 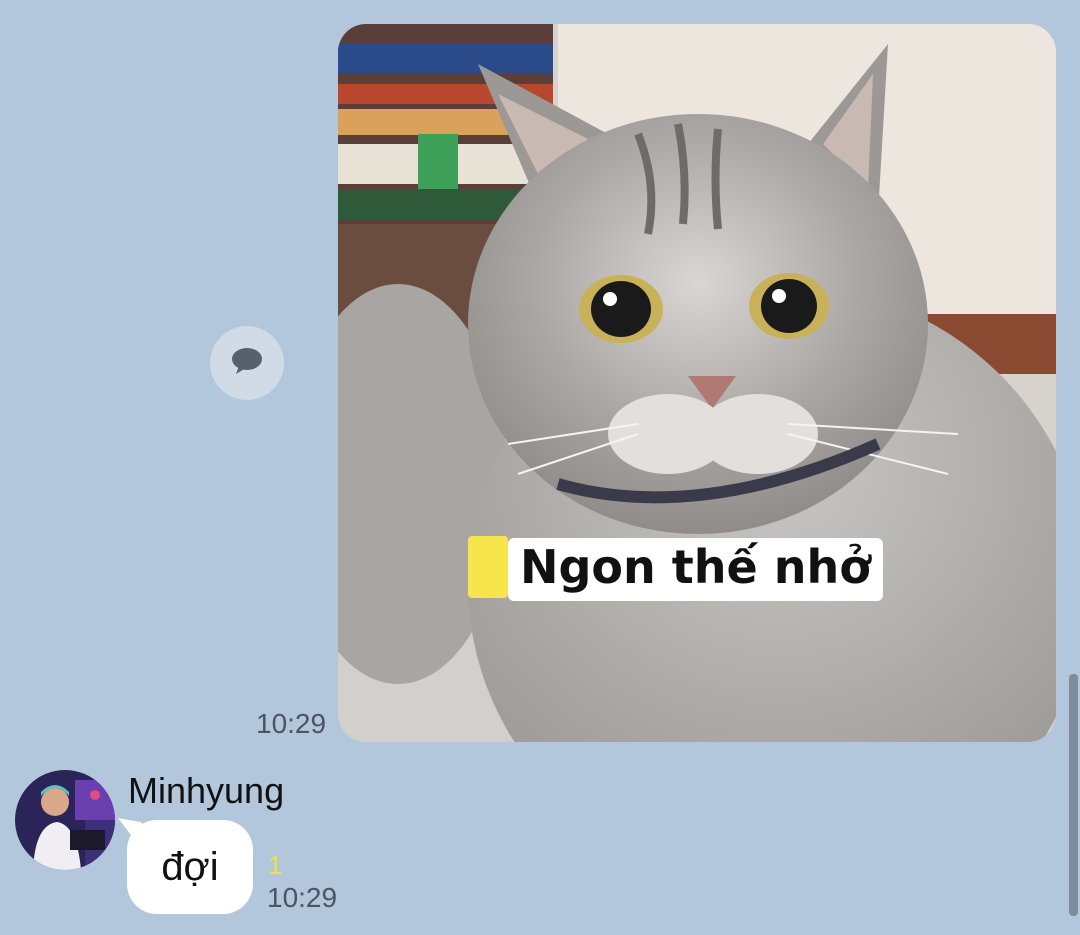 What do you see at coordinates (275, 865) in the screenshot?
I see `unread-count: 1` at bounding box center [275, 865].